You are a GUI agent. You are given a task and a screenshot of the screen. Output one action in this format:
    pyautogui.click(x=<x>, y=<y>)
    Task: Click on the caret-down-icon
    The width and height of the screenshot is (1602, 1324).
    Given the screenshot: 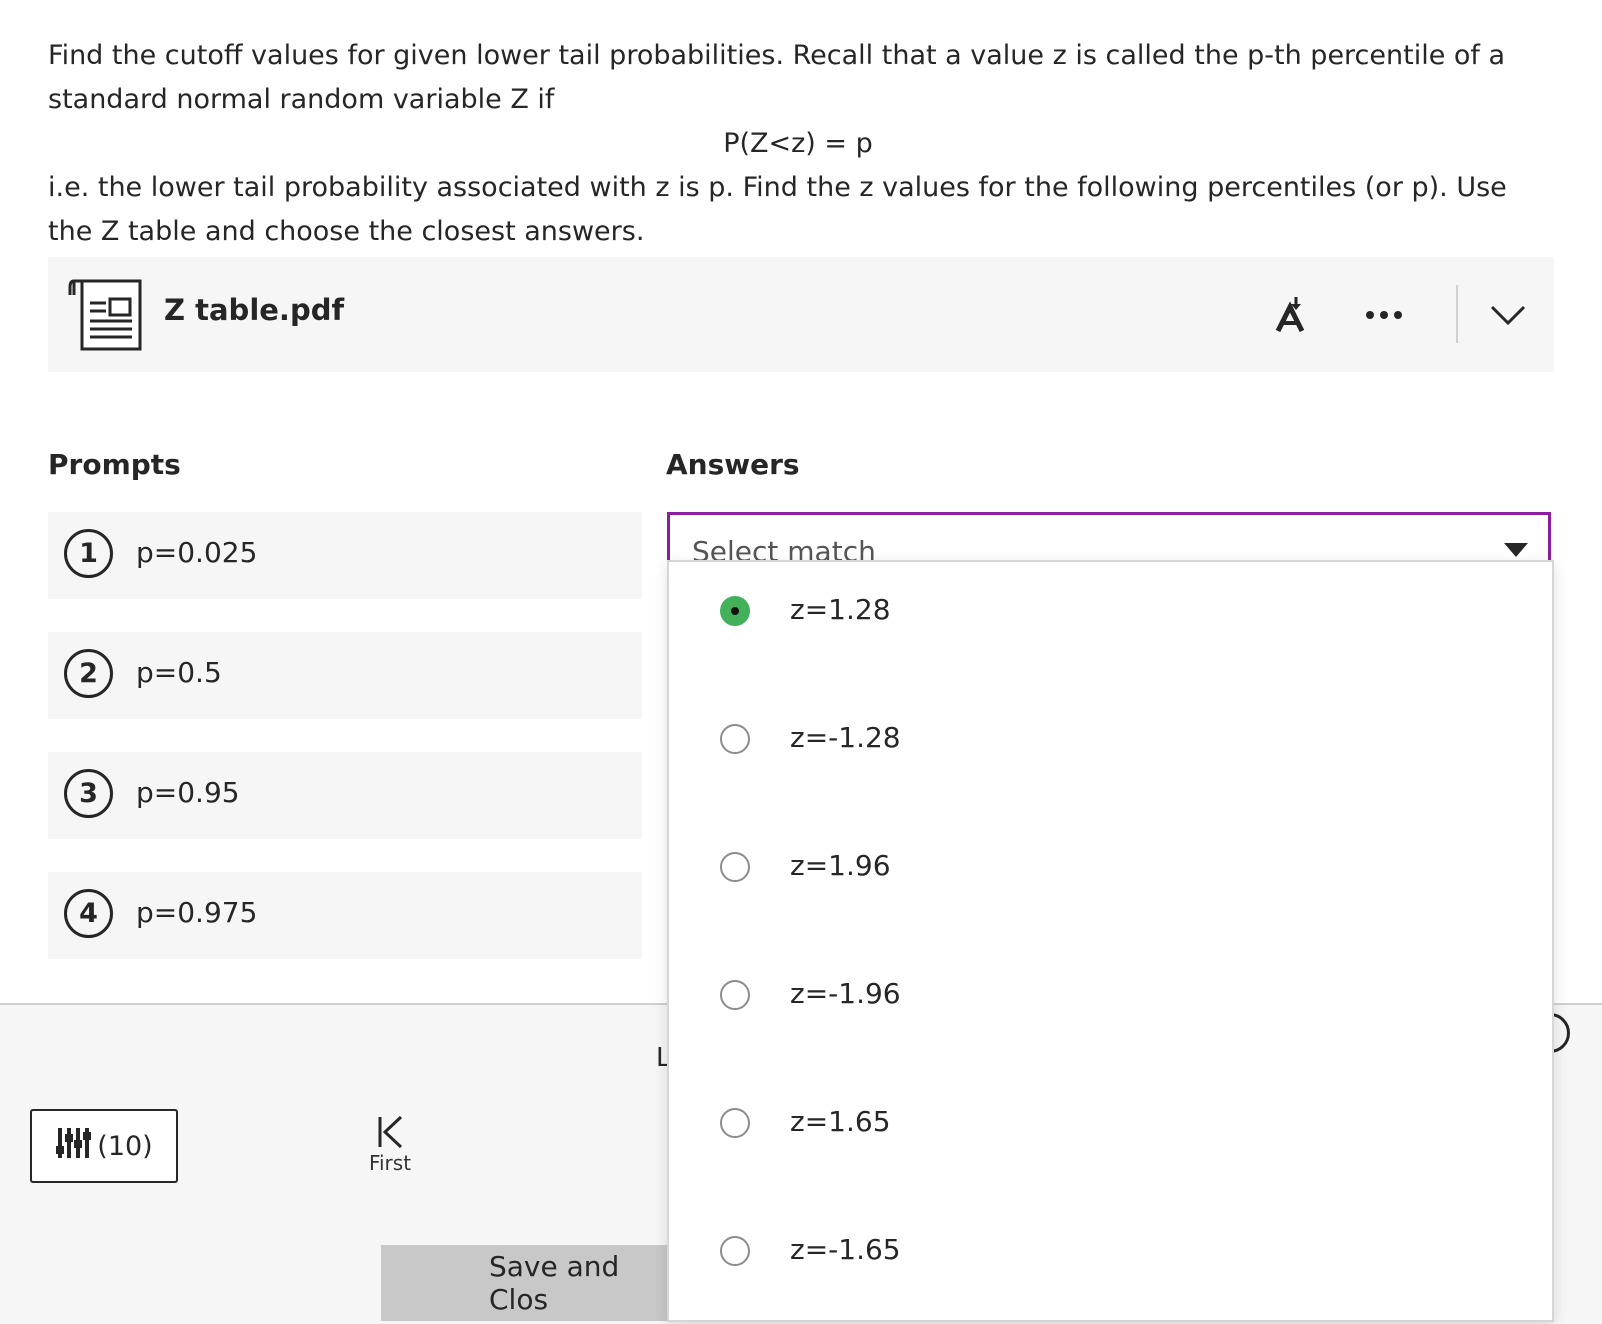 What is the action you would take?
    pyautogui.click(x=1516, y=550)
    